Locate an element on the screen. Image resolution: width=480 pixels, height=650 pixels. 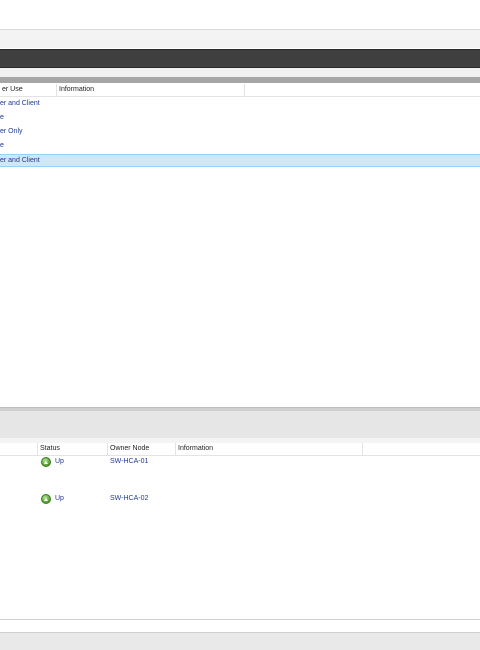
status-bar is located at coordinates (240, 641).